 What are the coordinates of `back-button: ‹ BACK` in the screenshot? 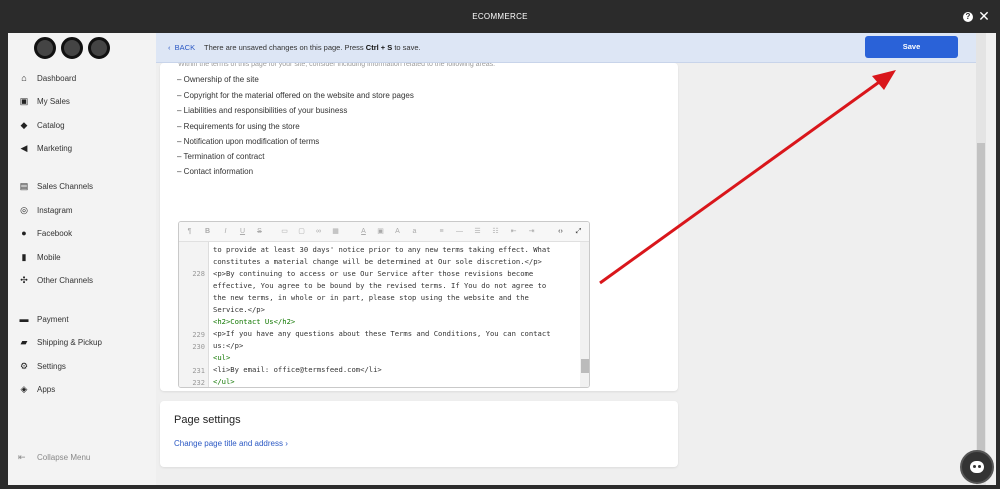 It's located at (181, 47).